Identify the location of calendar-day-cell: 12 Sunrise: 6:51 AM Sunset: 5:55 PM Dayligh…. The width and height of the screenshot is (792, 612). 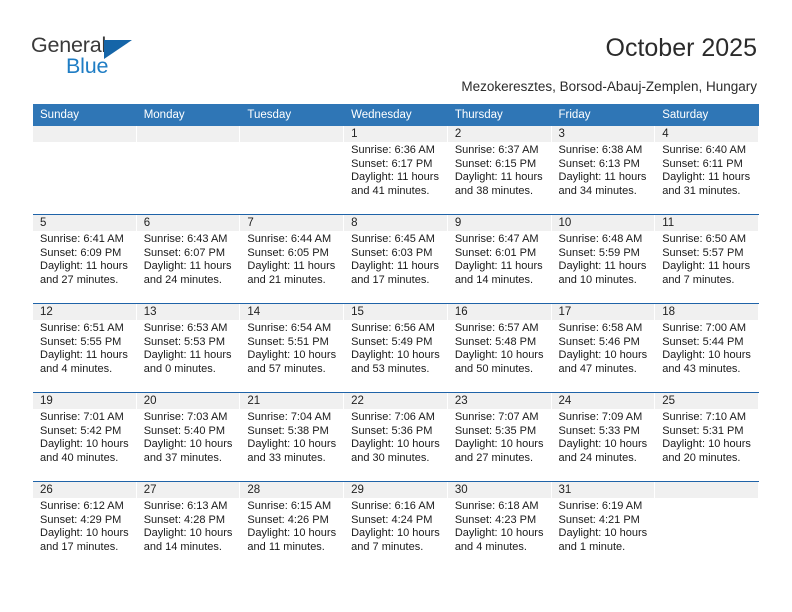
(85, 348).